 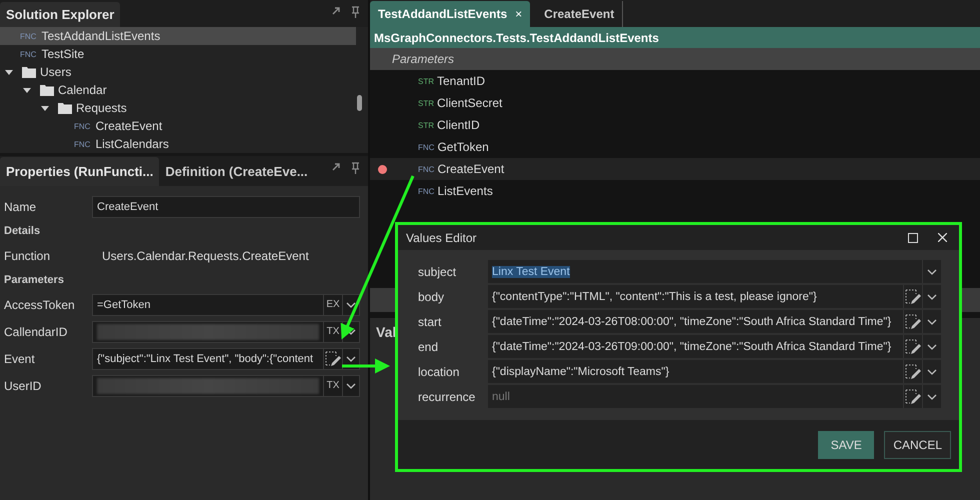 I want to click on property-label: CallendarID, so click(x=36, y=331).